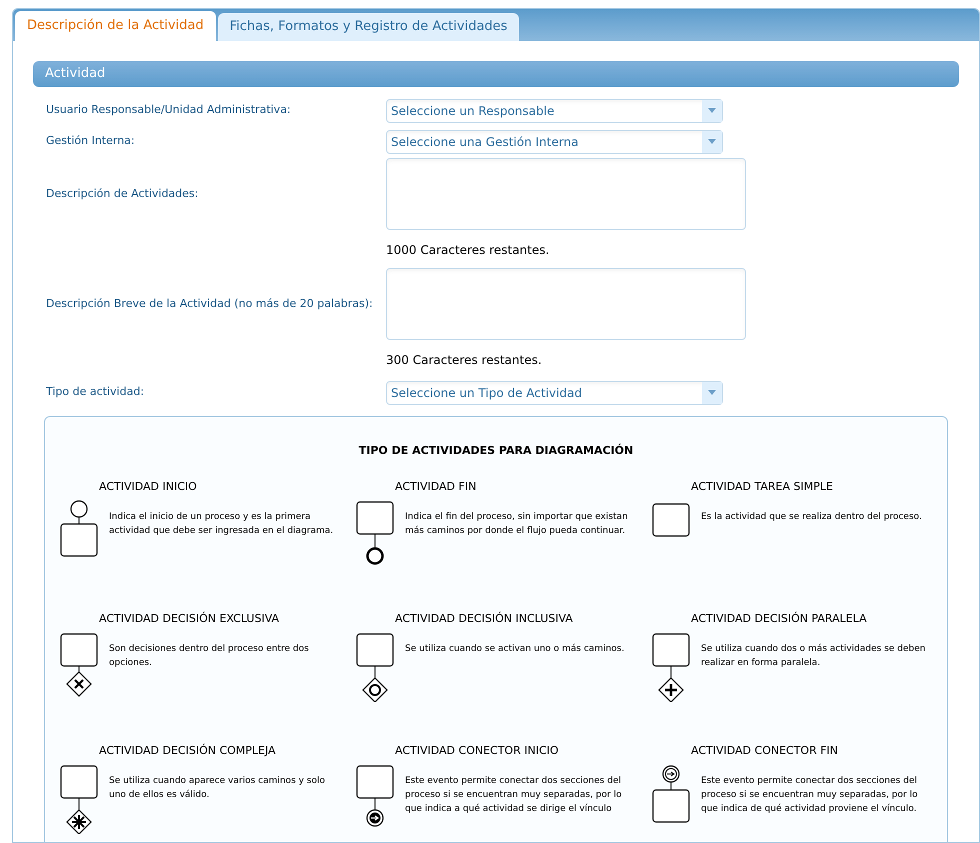 The width and height of the screenshot is (980, 843). Describe the element at coordinates (123, 194) in the screenshot. I see `field-label: Descripción de Actividades:` at that location.